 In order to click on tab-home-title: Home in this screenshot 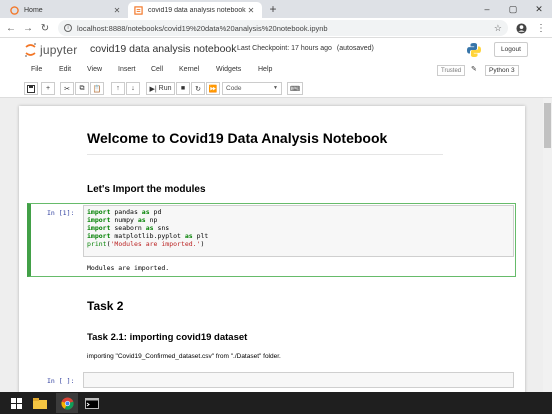, I will do `click(33, 10)`.